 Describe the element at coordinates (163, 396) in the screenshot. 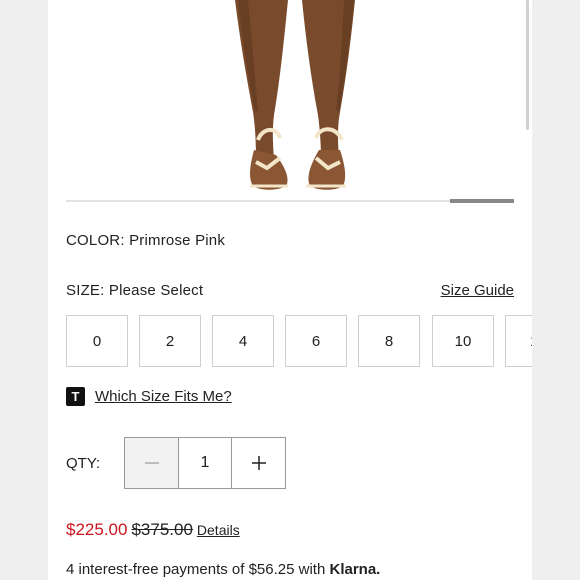

I see `which-size-fits-link: Which Size Fits Me?` at that location.